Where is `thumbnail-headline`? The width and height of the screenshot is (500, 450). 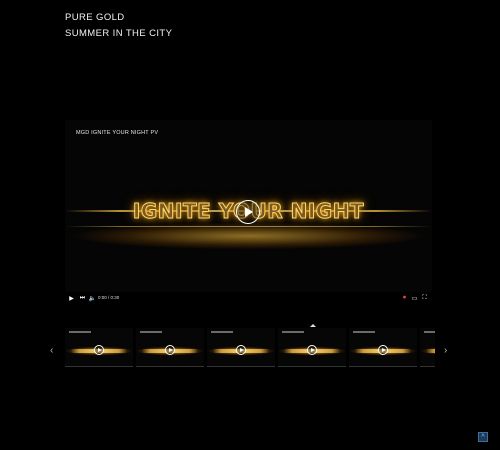 thumbnail-headline is located at coordinates (430, 351).